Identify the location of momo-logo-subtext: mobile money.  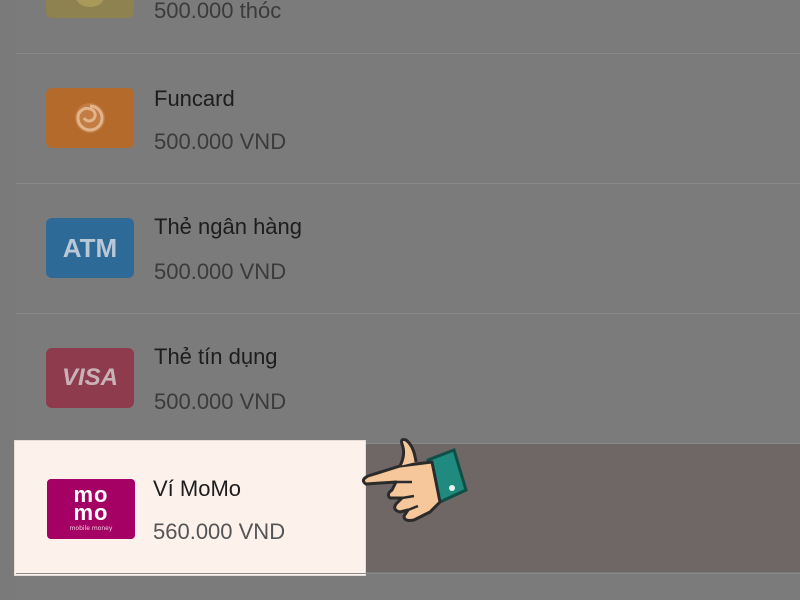
(91, 528).